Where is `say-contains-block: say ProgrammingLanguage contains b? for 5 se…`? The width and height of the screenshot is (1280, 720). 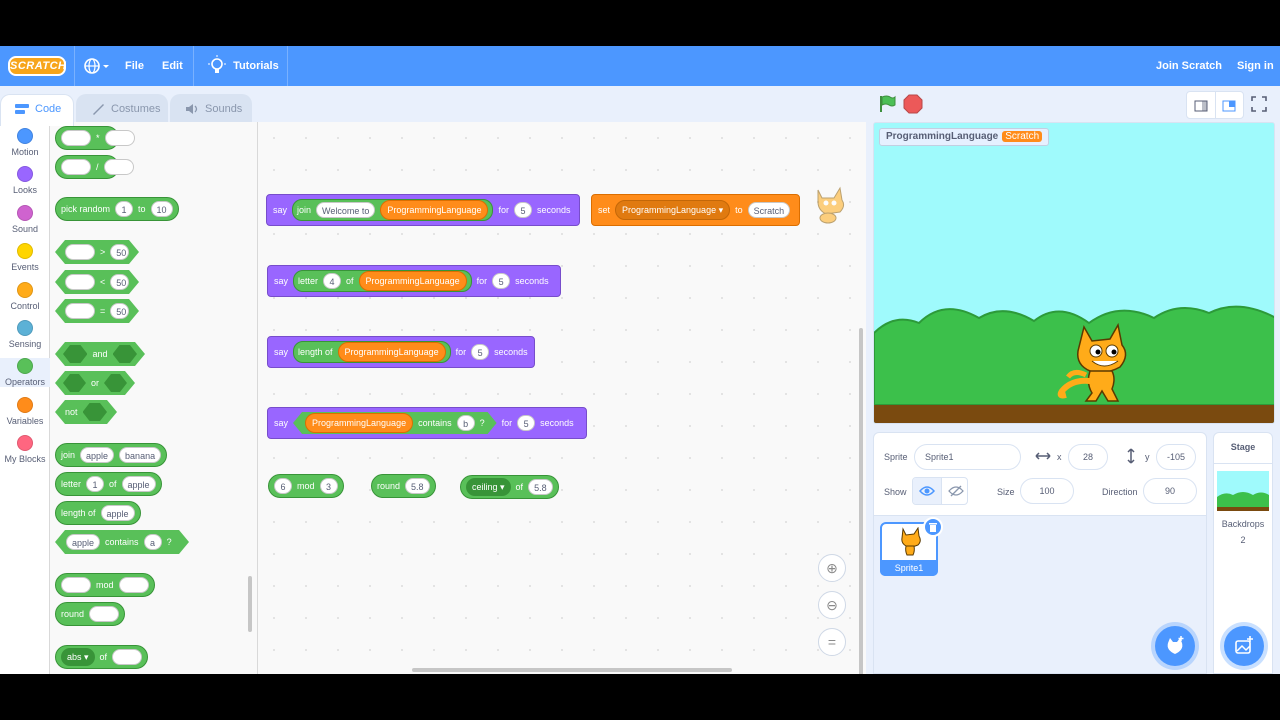
say-contains-block: say ProgrammingLanguage contains b? for 5 se… is located at coordinates (427, 423).